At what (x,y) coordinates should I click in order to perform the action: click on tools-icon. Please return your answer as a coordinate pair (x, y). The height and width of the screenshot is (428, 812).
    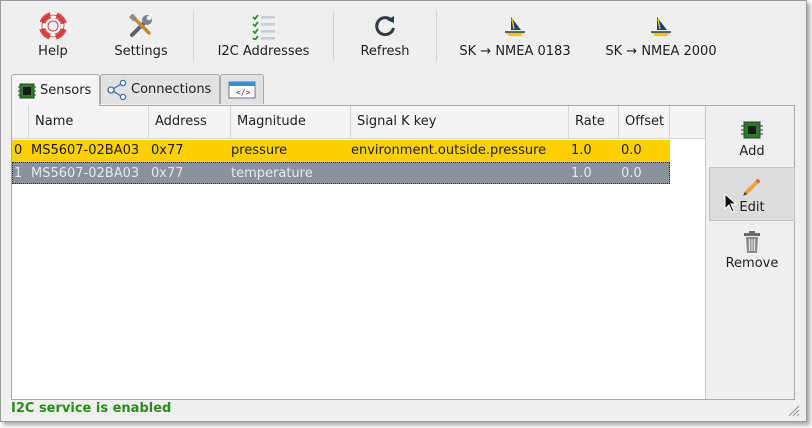
    Looking at the image, I should click on (141, 26).